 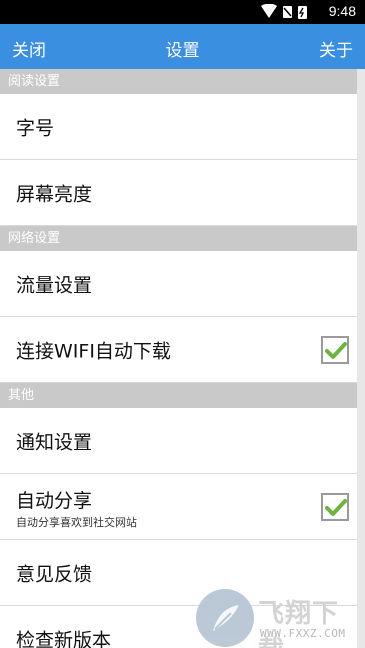 I want to click on page-title: 设置, so click(x=182, y=51).